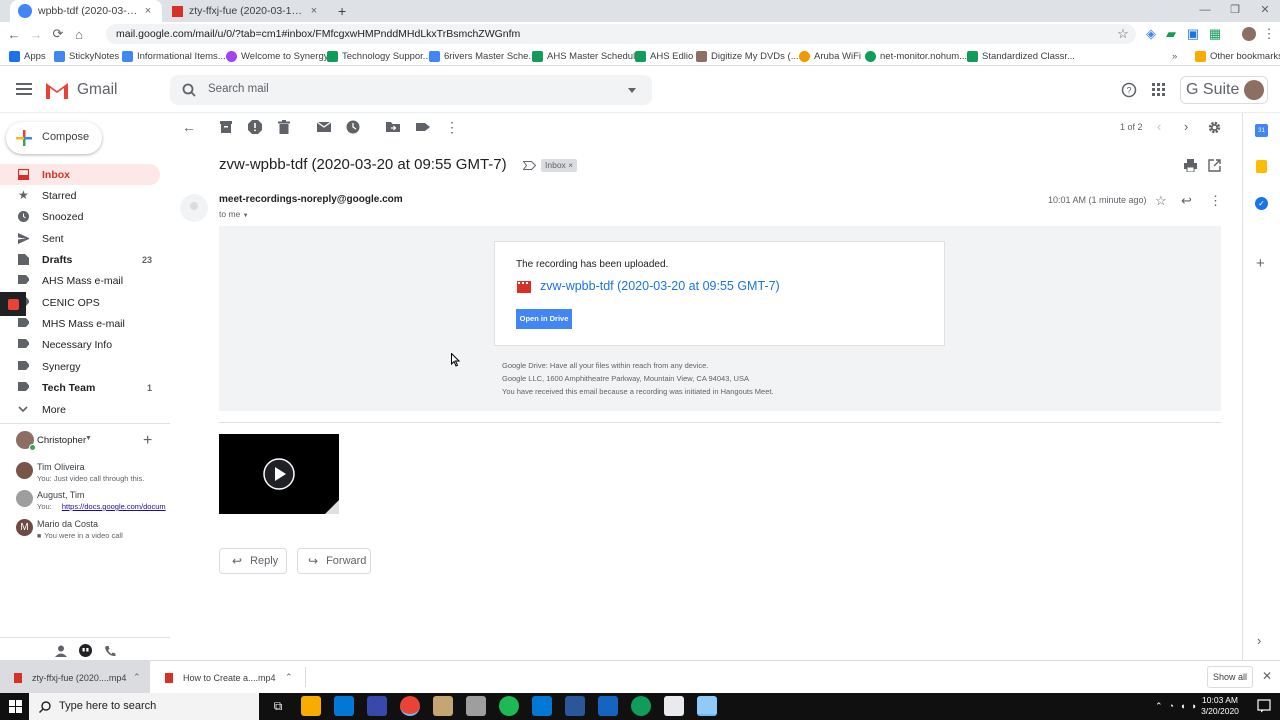  Describe the element at coordinates (14, 34) in the screenshot. I see `back-icon: ←` at that location.